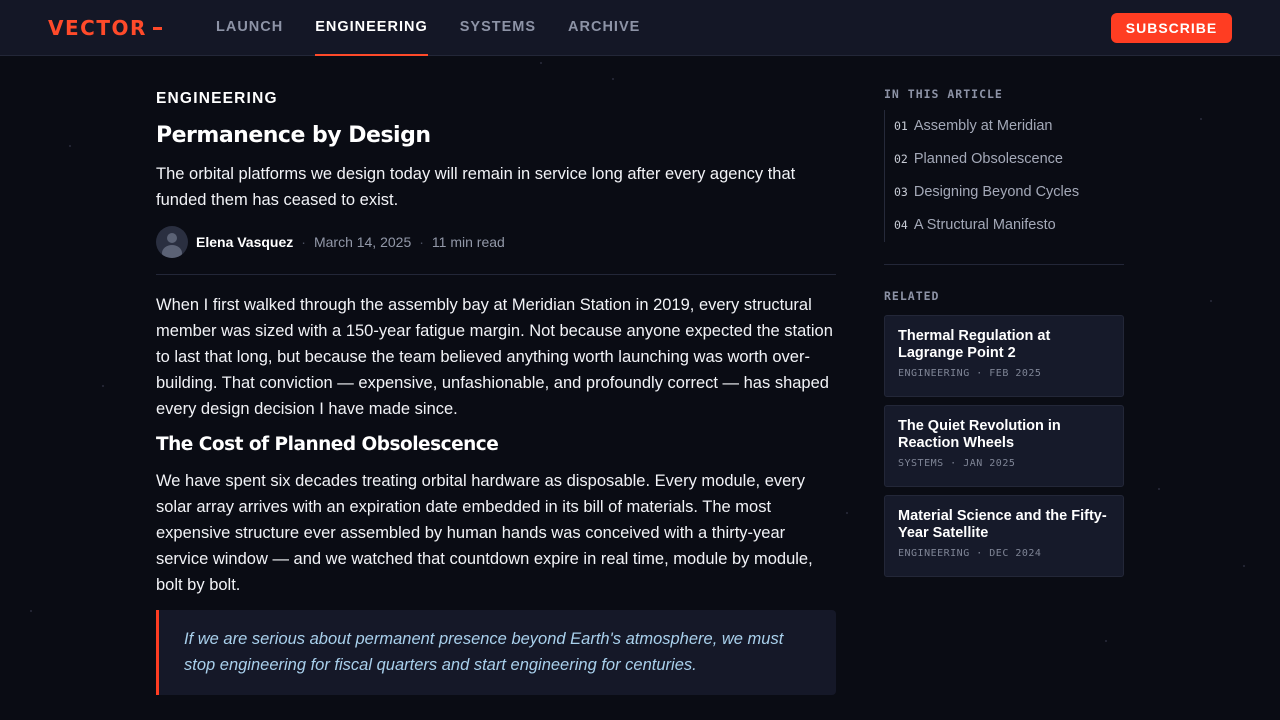 This screenshot has width=1280, height=720. Describe the element at coordinates (970, 553) in the screenshot. I see `related-card-meta: ENGINEERING · DEC 2024` at that location.